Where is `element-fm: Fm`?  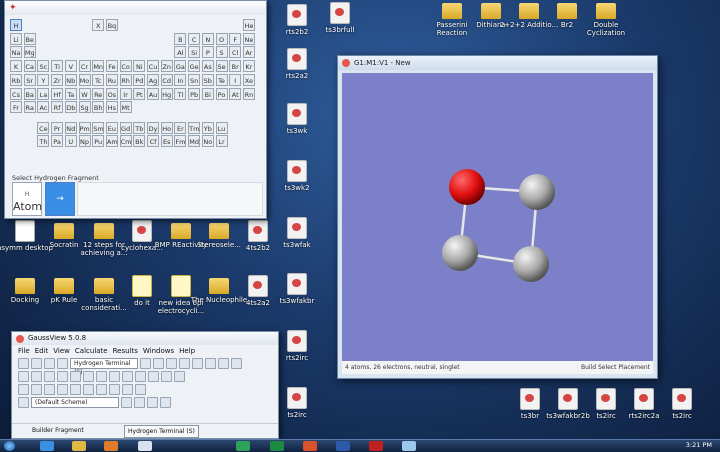
element-fm: Fm is located at coordinates (180, 141).